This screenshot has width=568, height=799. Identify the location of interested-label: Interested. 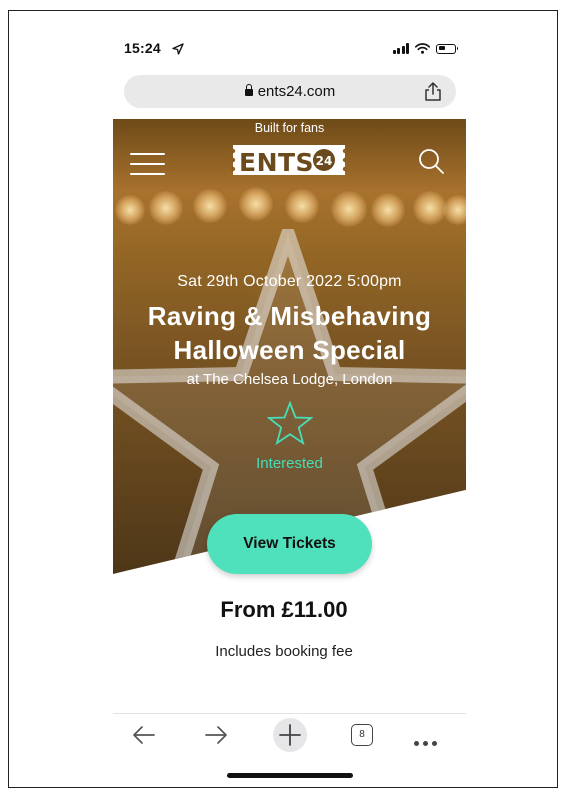
(289, 463).